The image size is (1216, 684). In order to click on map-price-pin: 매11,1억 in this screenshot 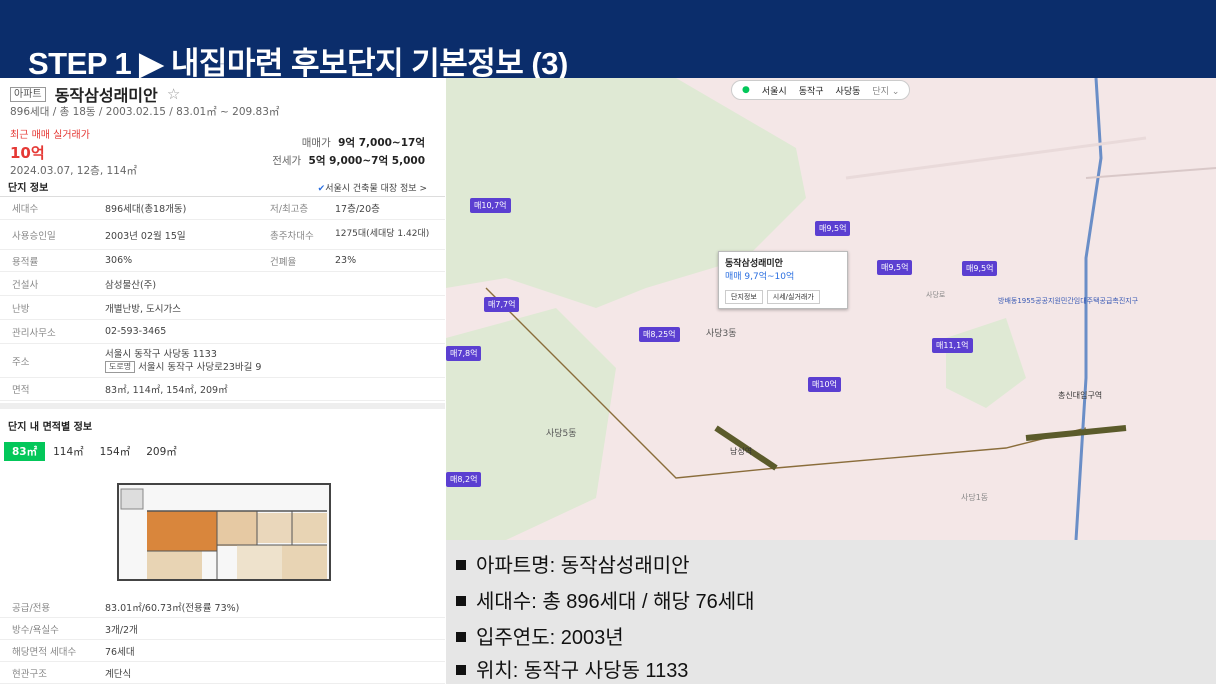, I will do `click(952, 345)`.